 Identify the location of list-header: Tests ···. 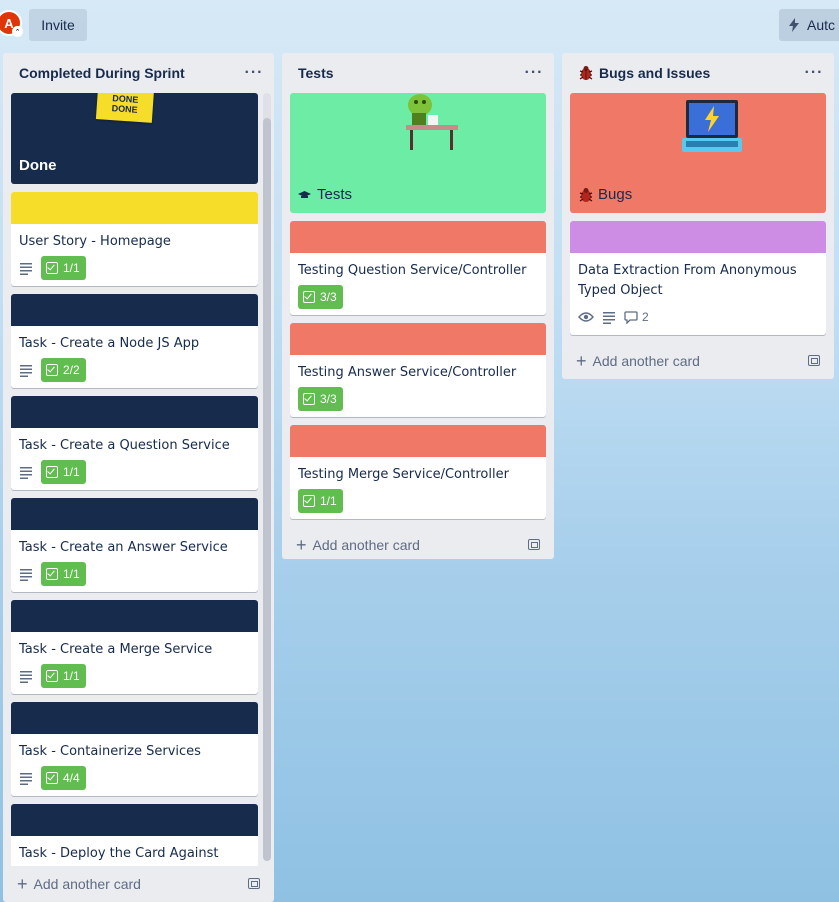
(418, 73).